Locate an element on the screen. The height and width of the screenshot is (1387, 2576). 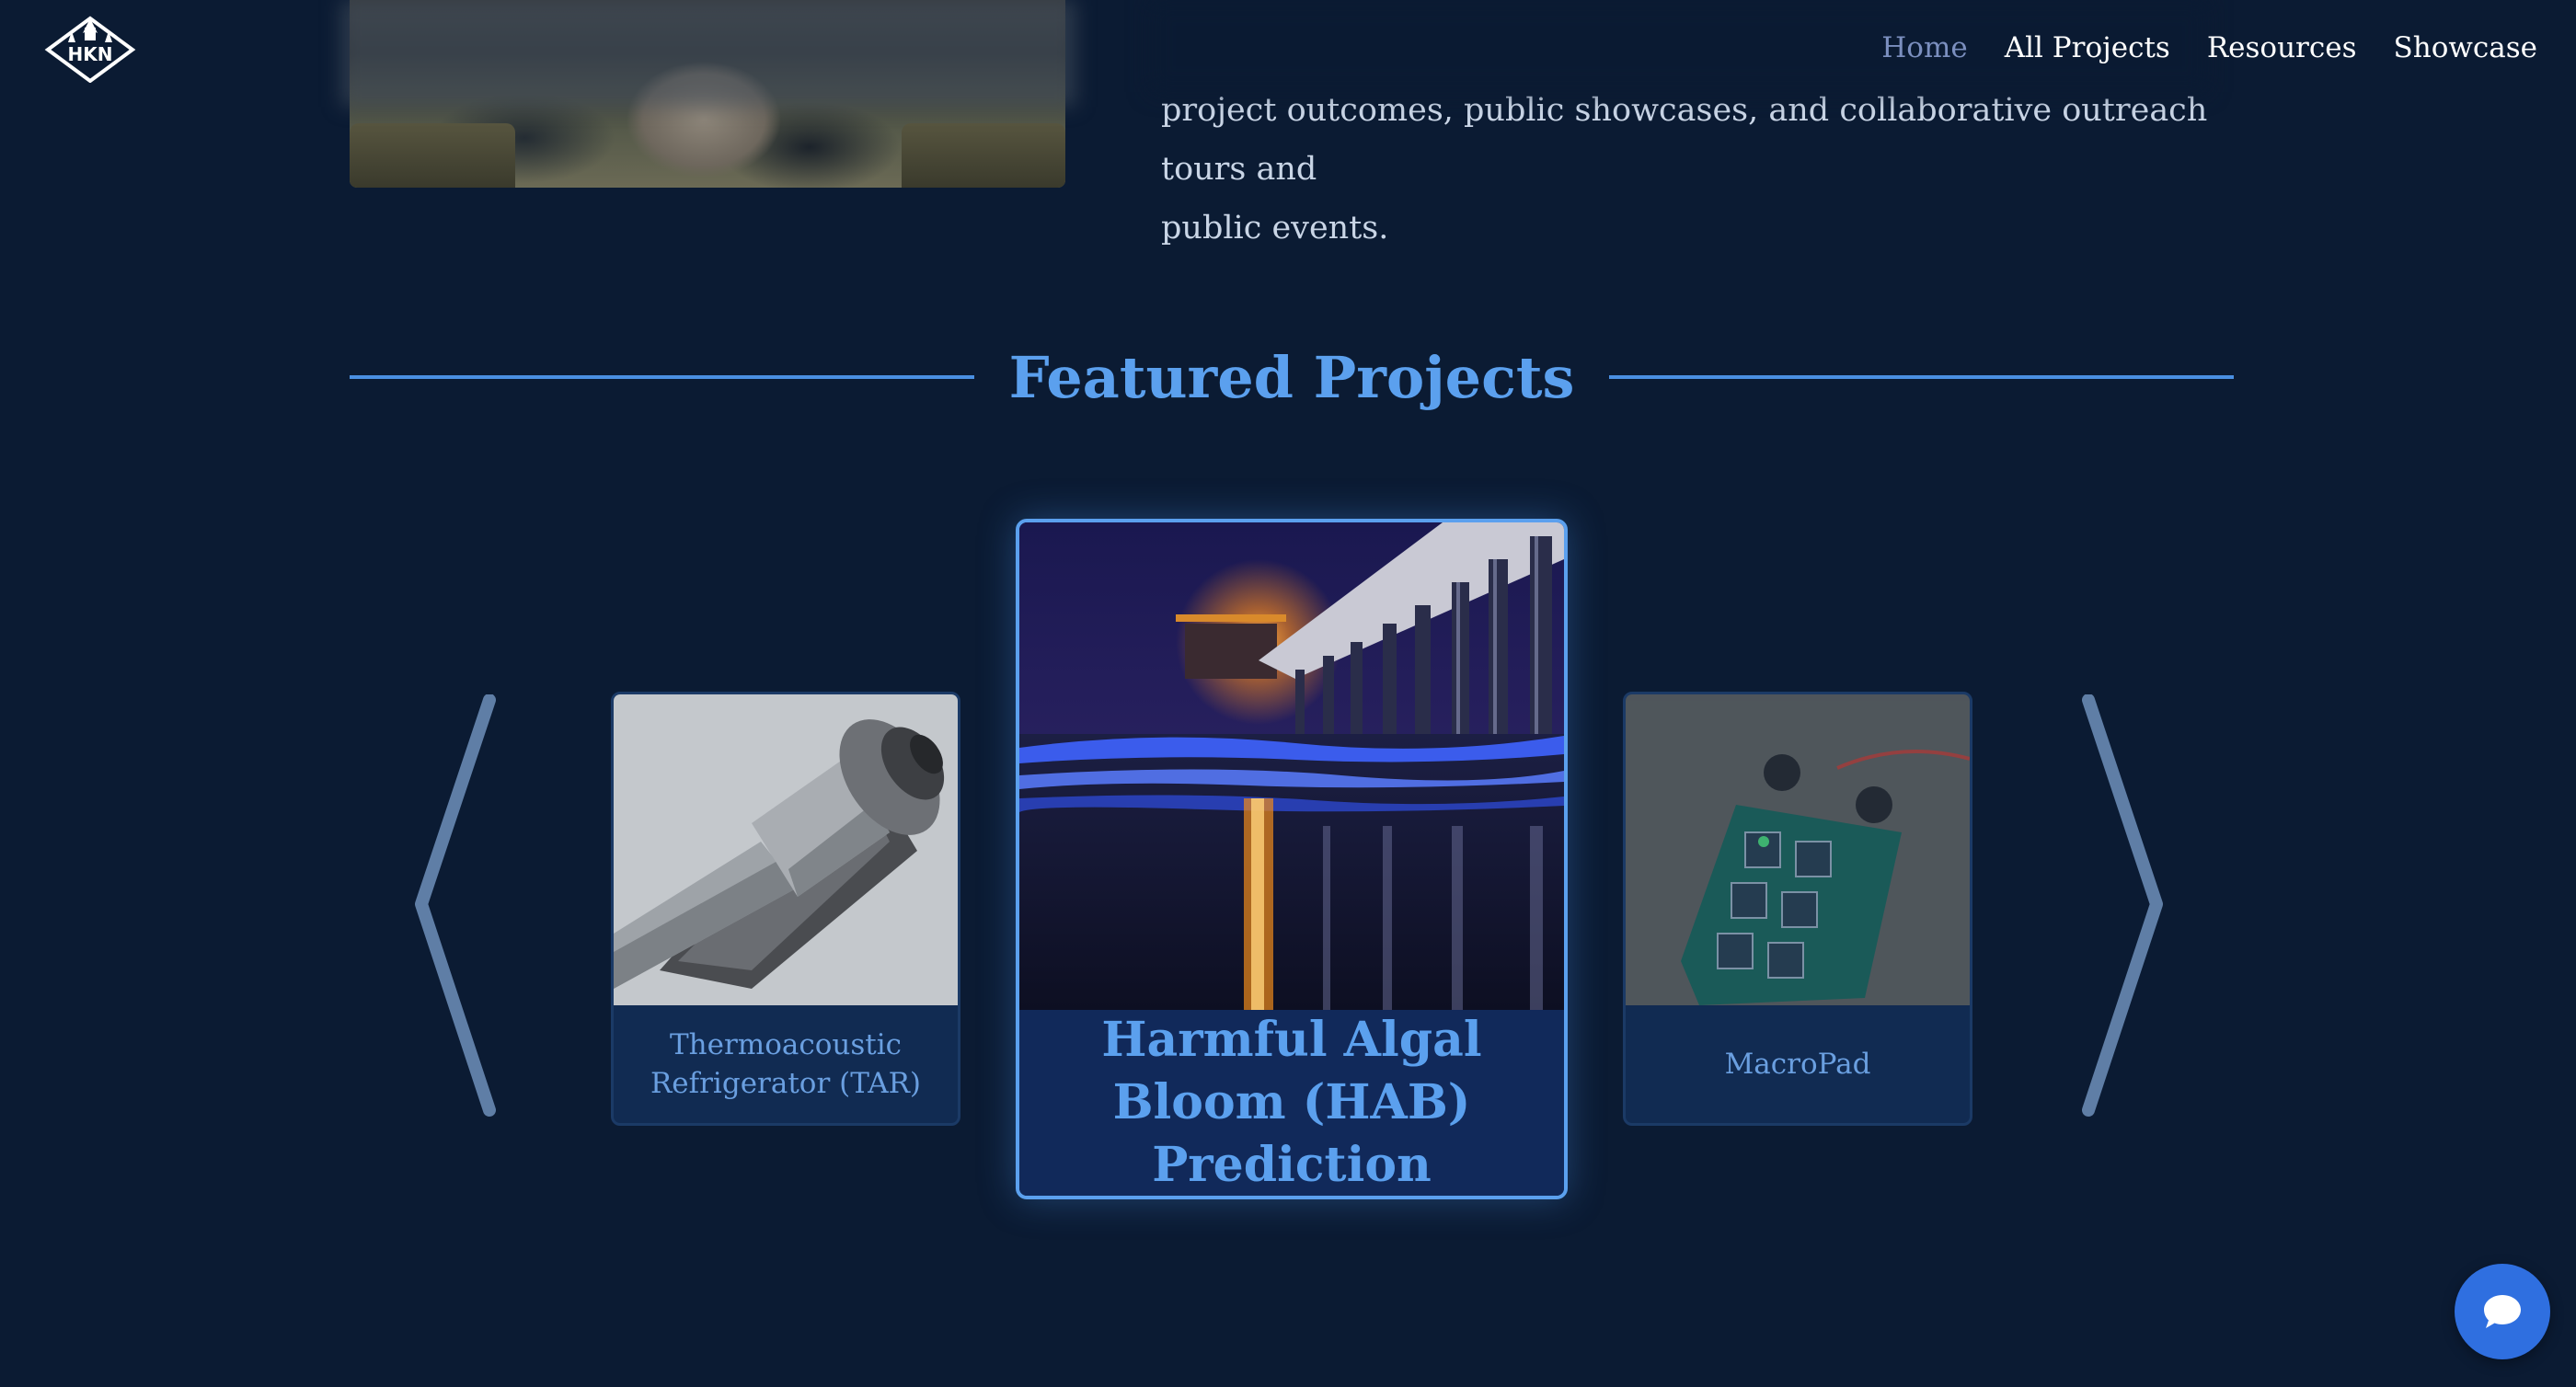
title-rule-left is located at coordinates (662, 377).